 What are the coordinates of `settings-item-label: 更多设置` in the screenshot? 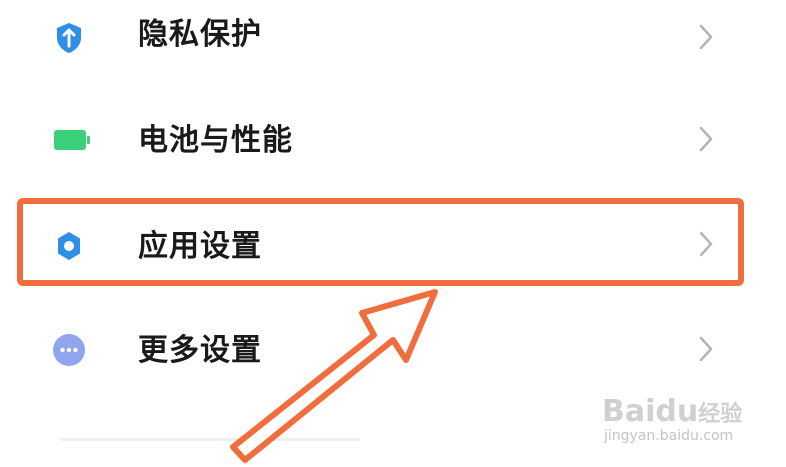 It's located at (200, 350).